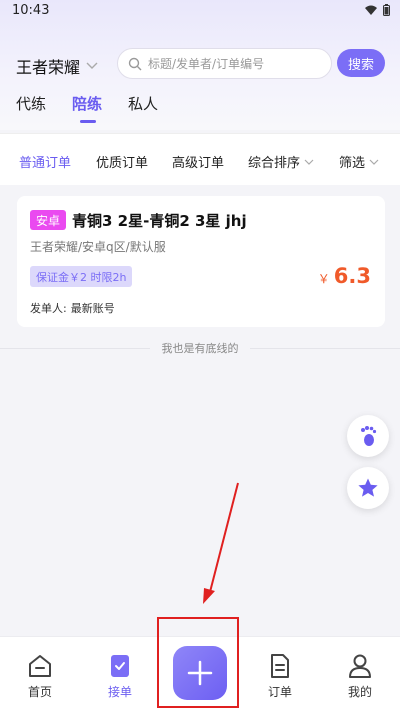 The image size is (400, 711). What do you see at coordinates (377, 10) in the screenshot?
I see `status-icons` at bounding box center [377, 10].